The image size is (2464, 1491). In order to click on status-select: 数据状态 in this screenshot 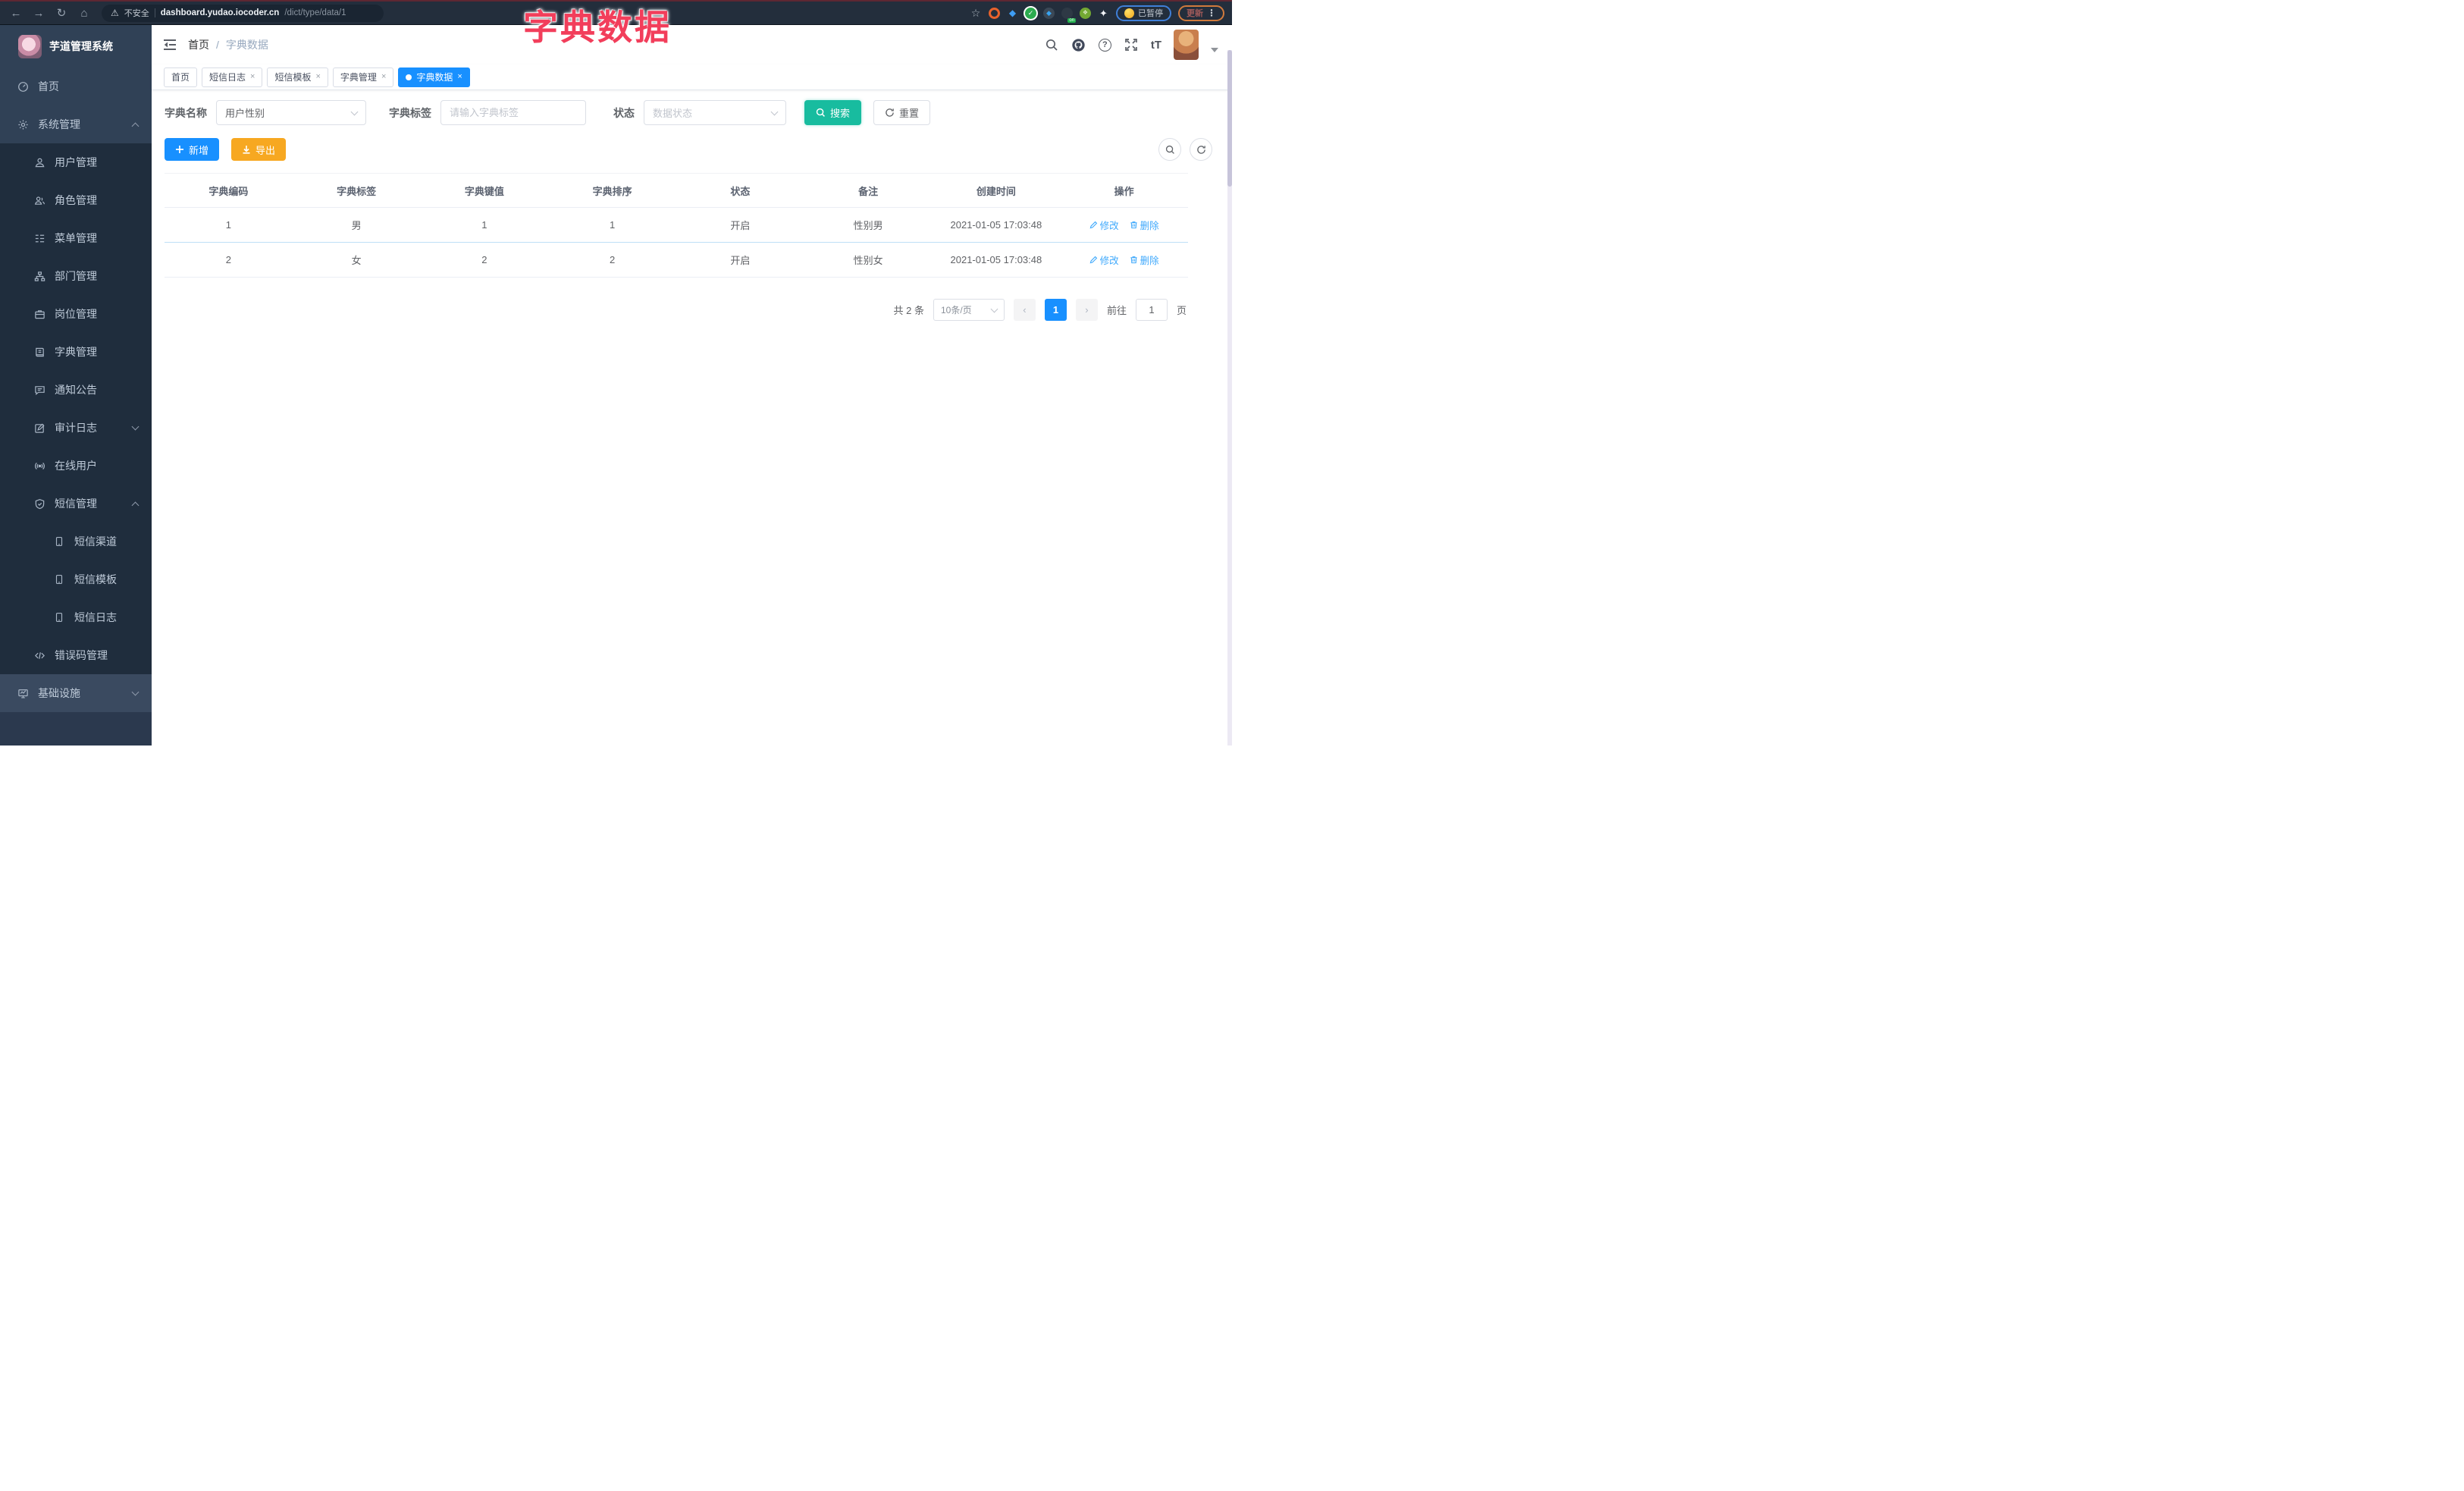, I will do `click(715, 112)`.